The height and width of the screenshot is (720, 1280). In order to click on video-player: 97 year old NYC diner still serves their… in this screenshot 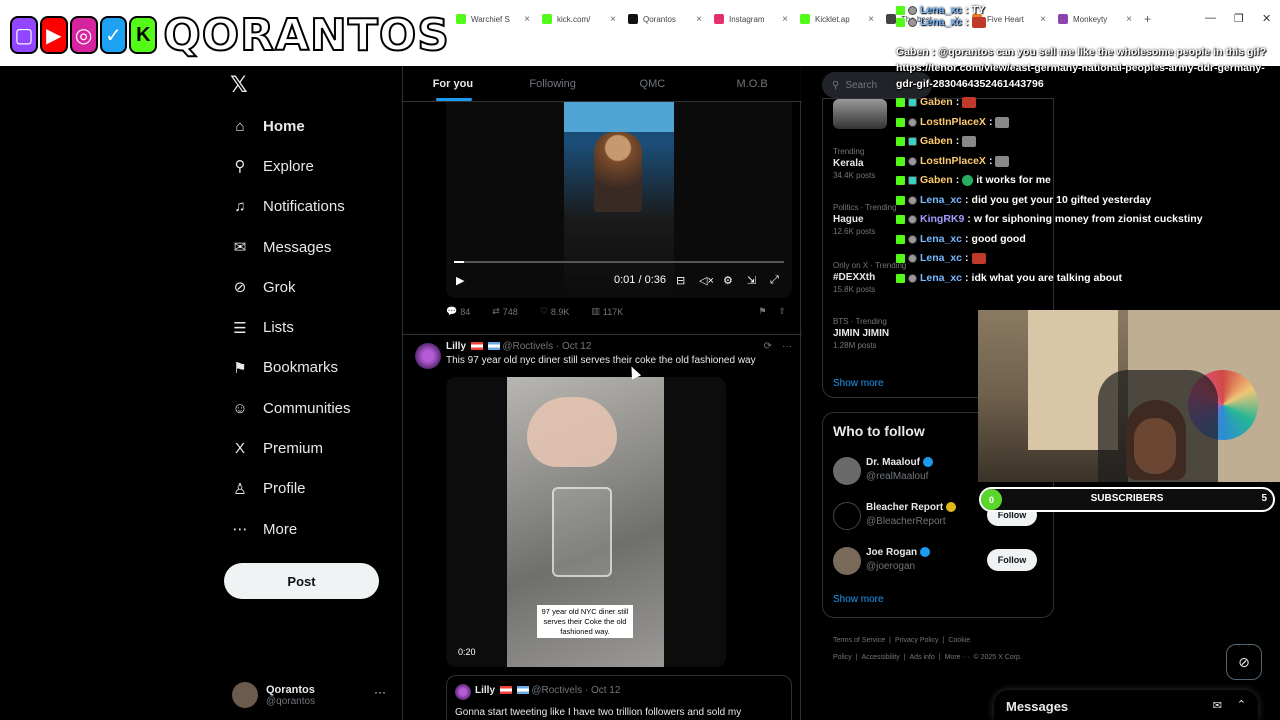, I will do `click(586, 522)`.